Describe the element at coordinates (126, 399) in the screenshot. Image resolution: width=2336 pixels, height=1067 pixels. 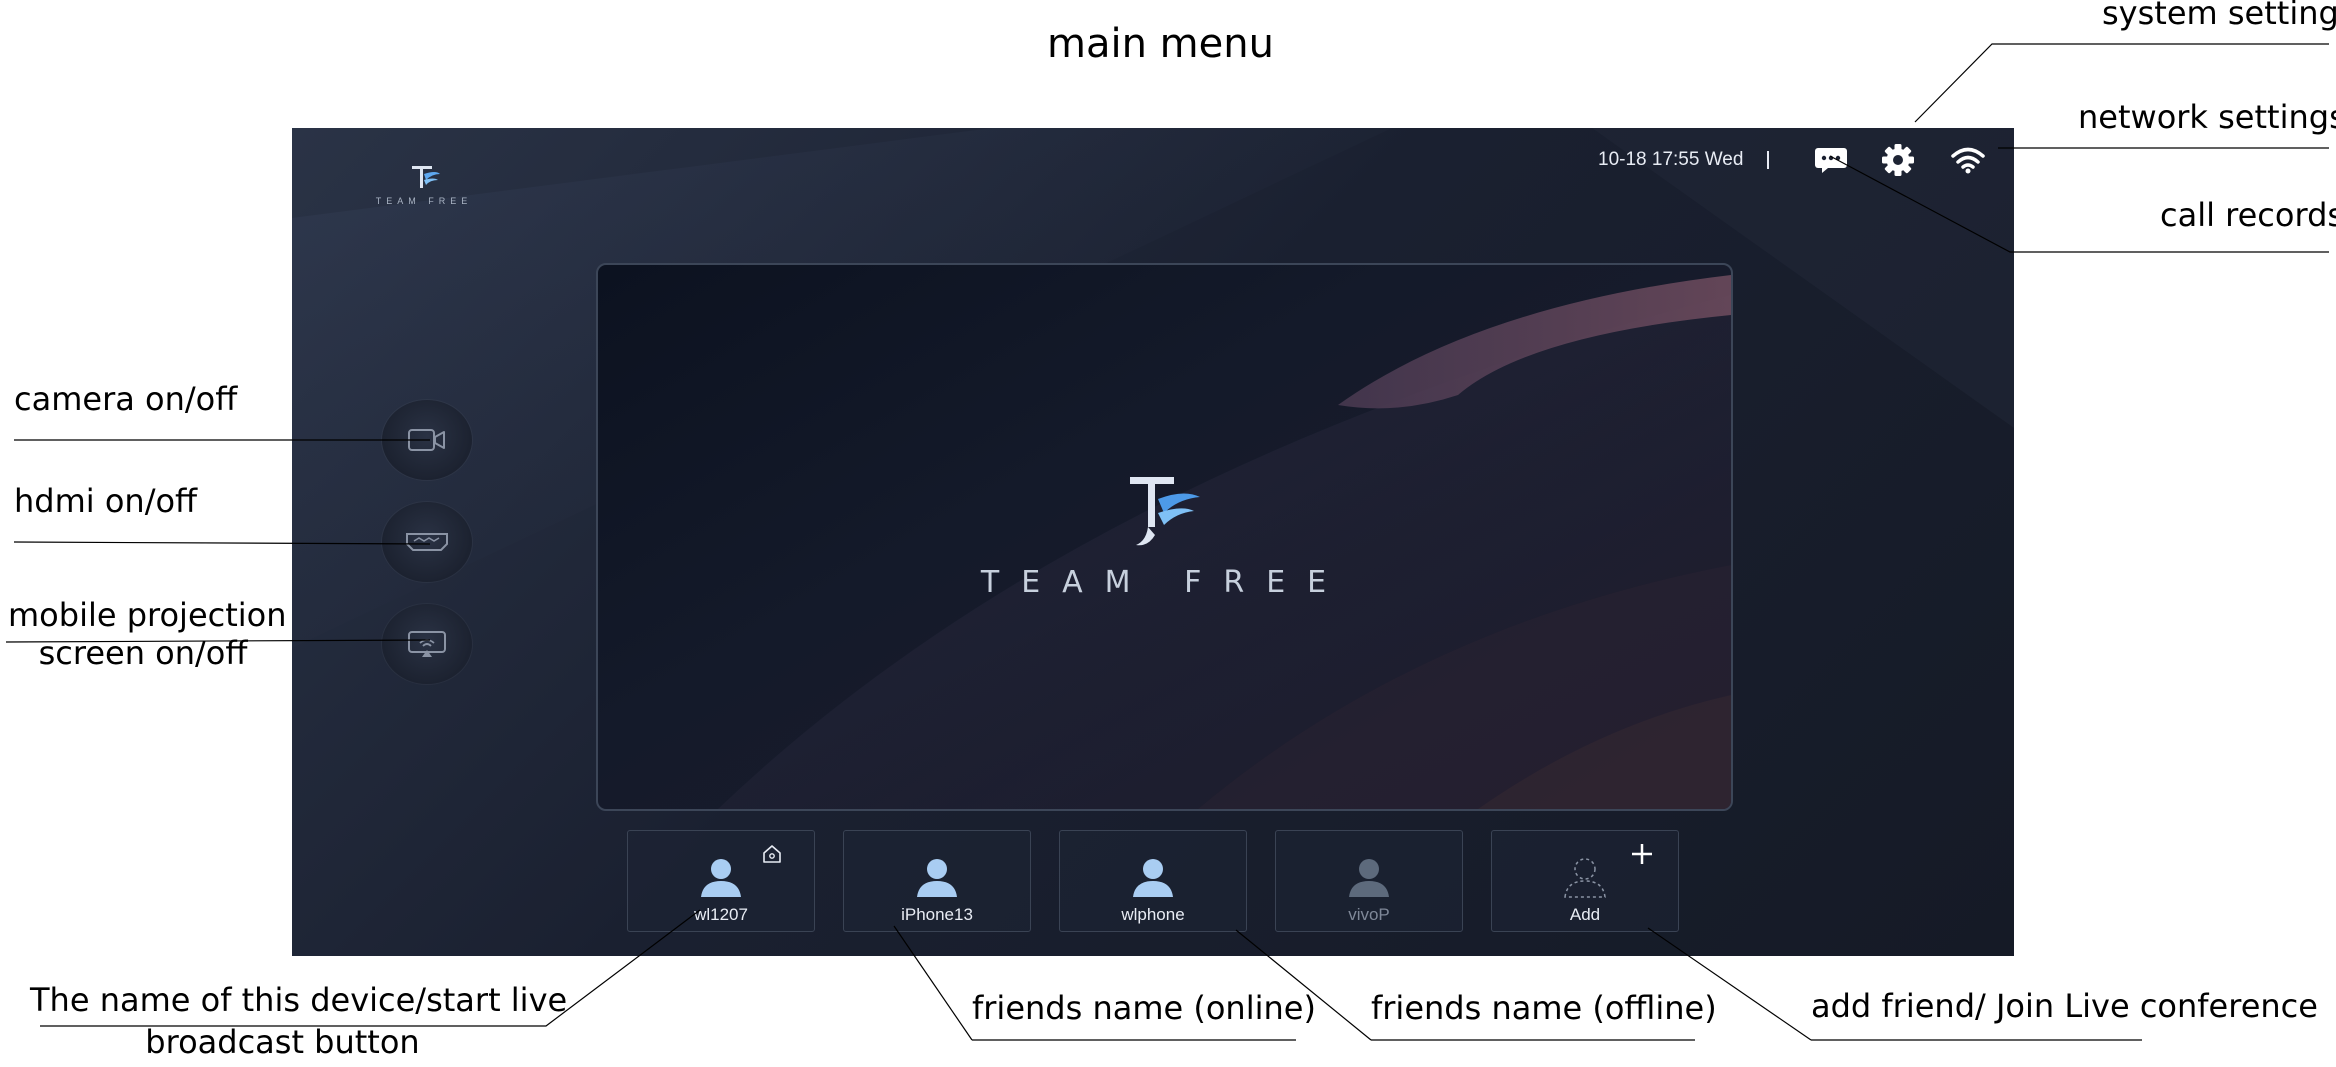
I see `annotation-camera: camera on/off` at that location.